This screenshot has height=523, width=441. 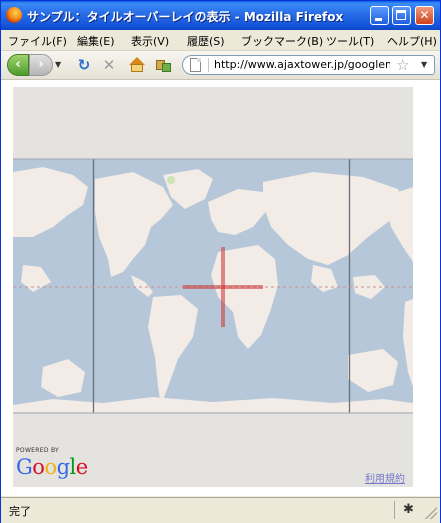 I want to click on menu-bookmarks: ブックマーク(B), so click(x=282, y=41).